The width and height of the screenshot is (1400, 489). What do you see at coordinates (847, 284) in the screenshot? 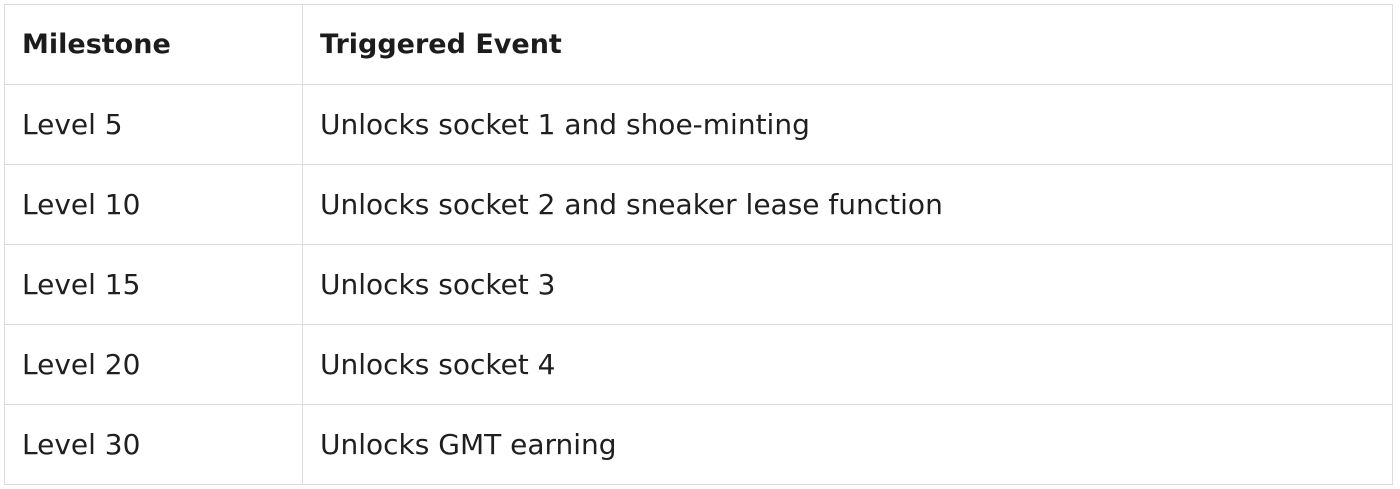
I see `cell-event: Unlocks socket 3` at bounding box center [847, 284].